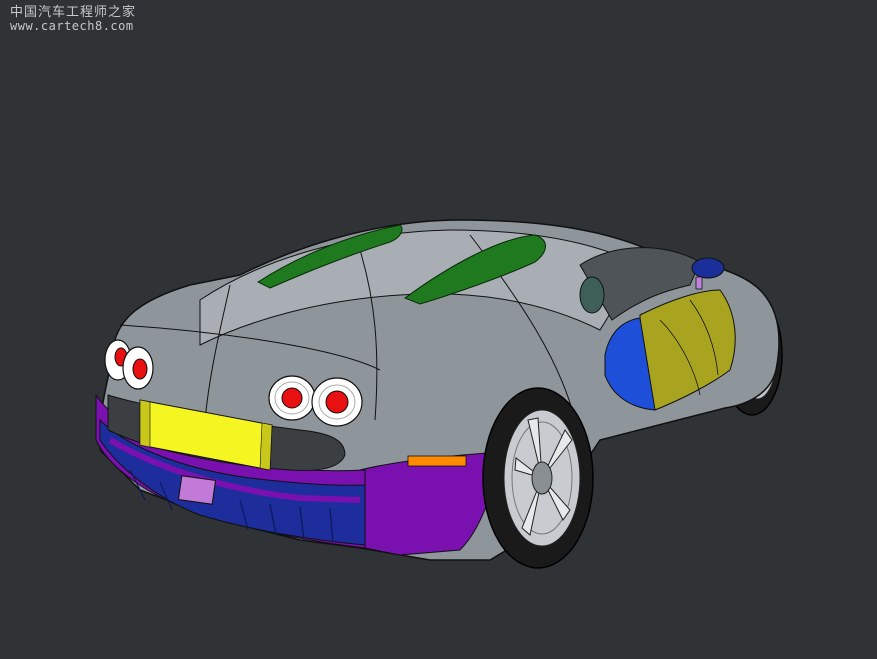  I want to click on side-mirror, so click(708, 268).